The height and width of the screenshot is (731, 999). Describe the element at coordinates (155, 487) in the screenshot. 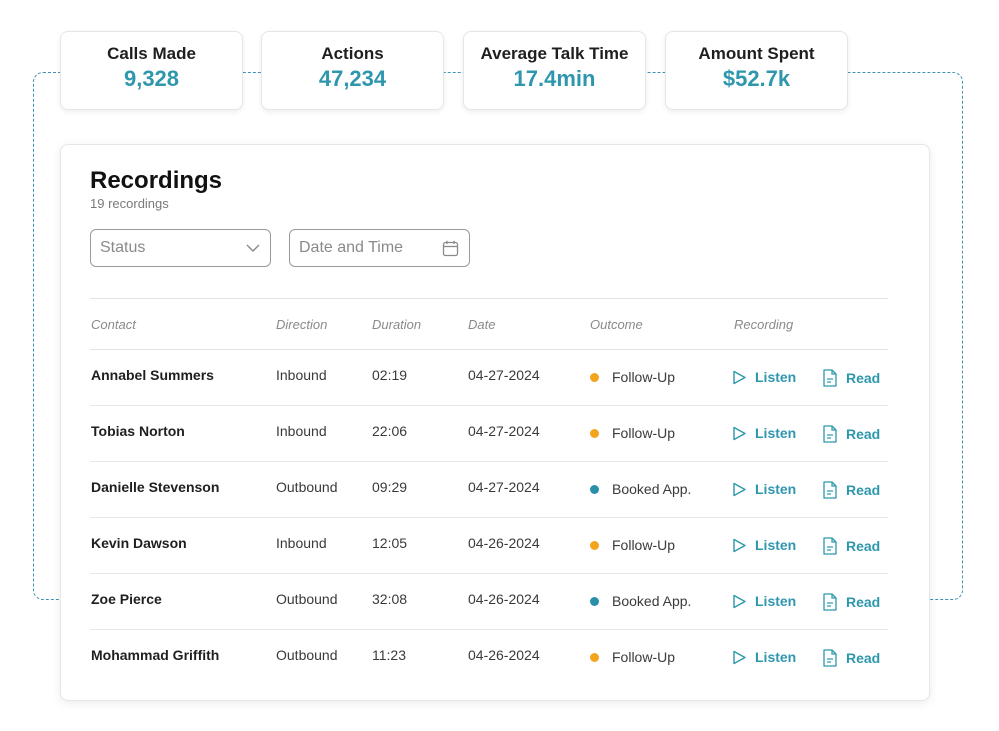

I see `contact-name: Danielle Stevenson` at that location.